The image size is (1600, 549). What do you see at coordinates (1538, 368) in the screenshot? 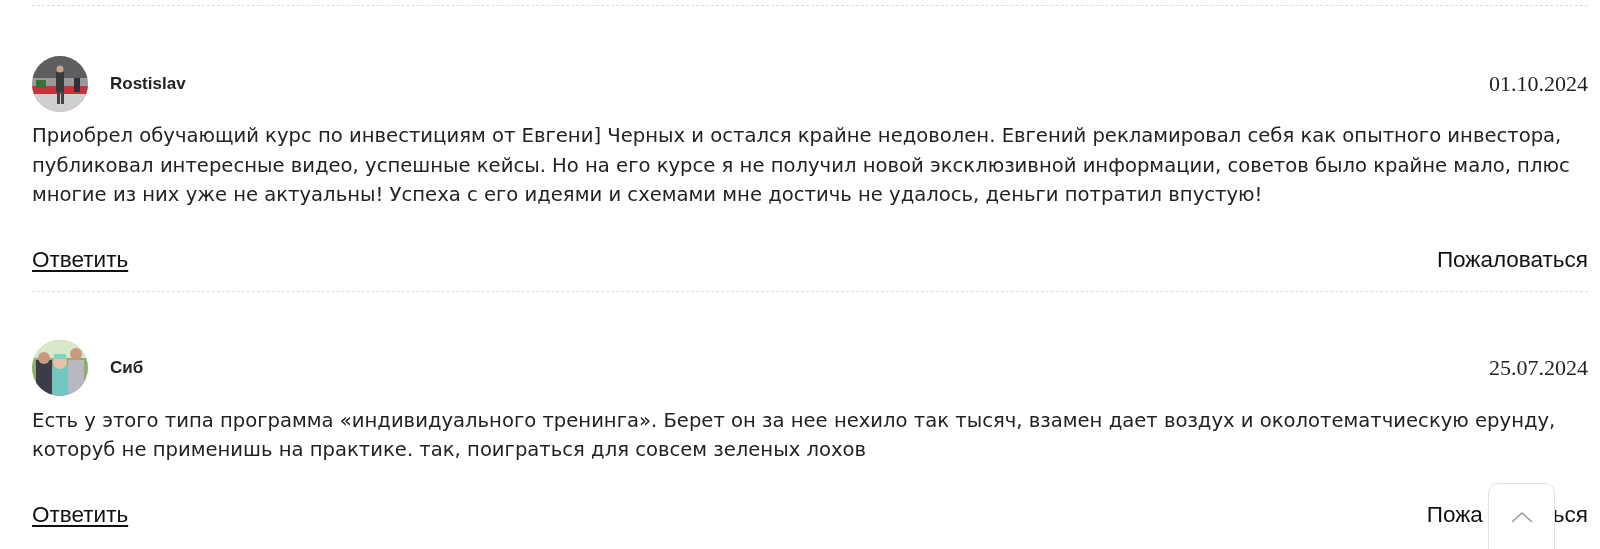
I see `comment-date: 25.07.2024` at bounding box center [1538, 368].